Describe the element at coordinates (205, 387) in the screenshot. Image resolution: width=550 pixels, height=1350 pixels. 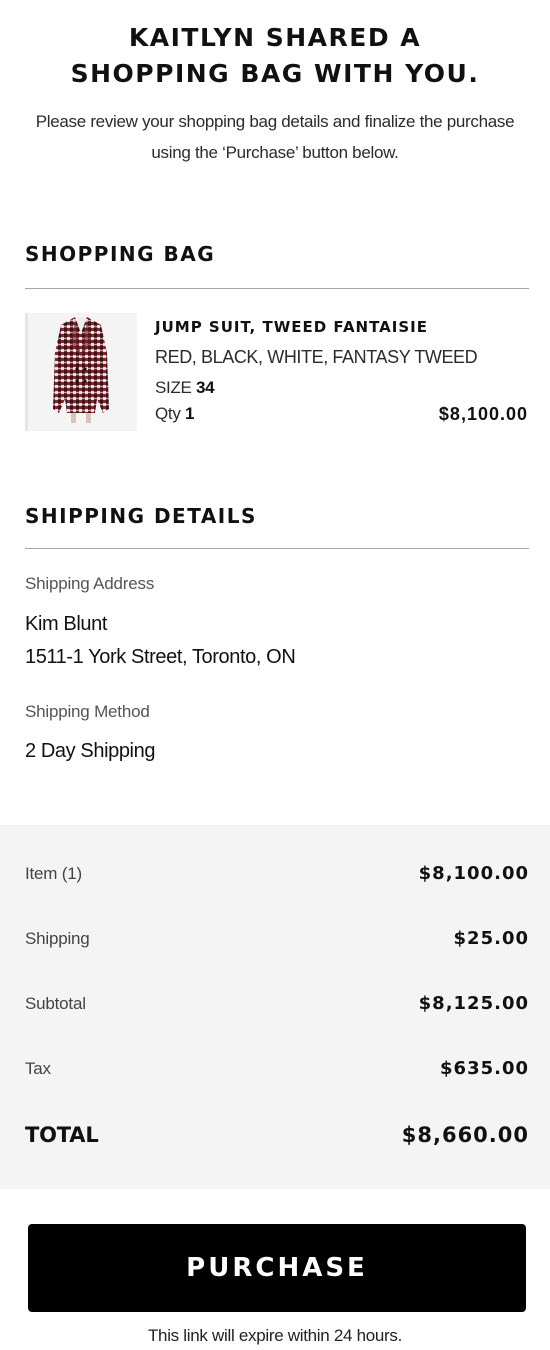
I see `product-size-value: 34` at that location.